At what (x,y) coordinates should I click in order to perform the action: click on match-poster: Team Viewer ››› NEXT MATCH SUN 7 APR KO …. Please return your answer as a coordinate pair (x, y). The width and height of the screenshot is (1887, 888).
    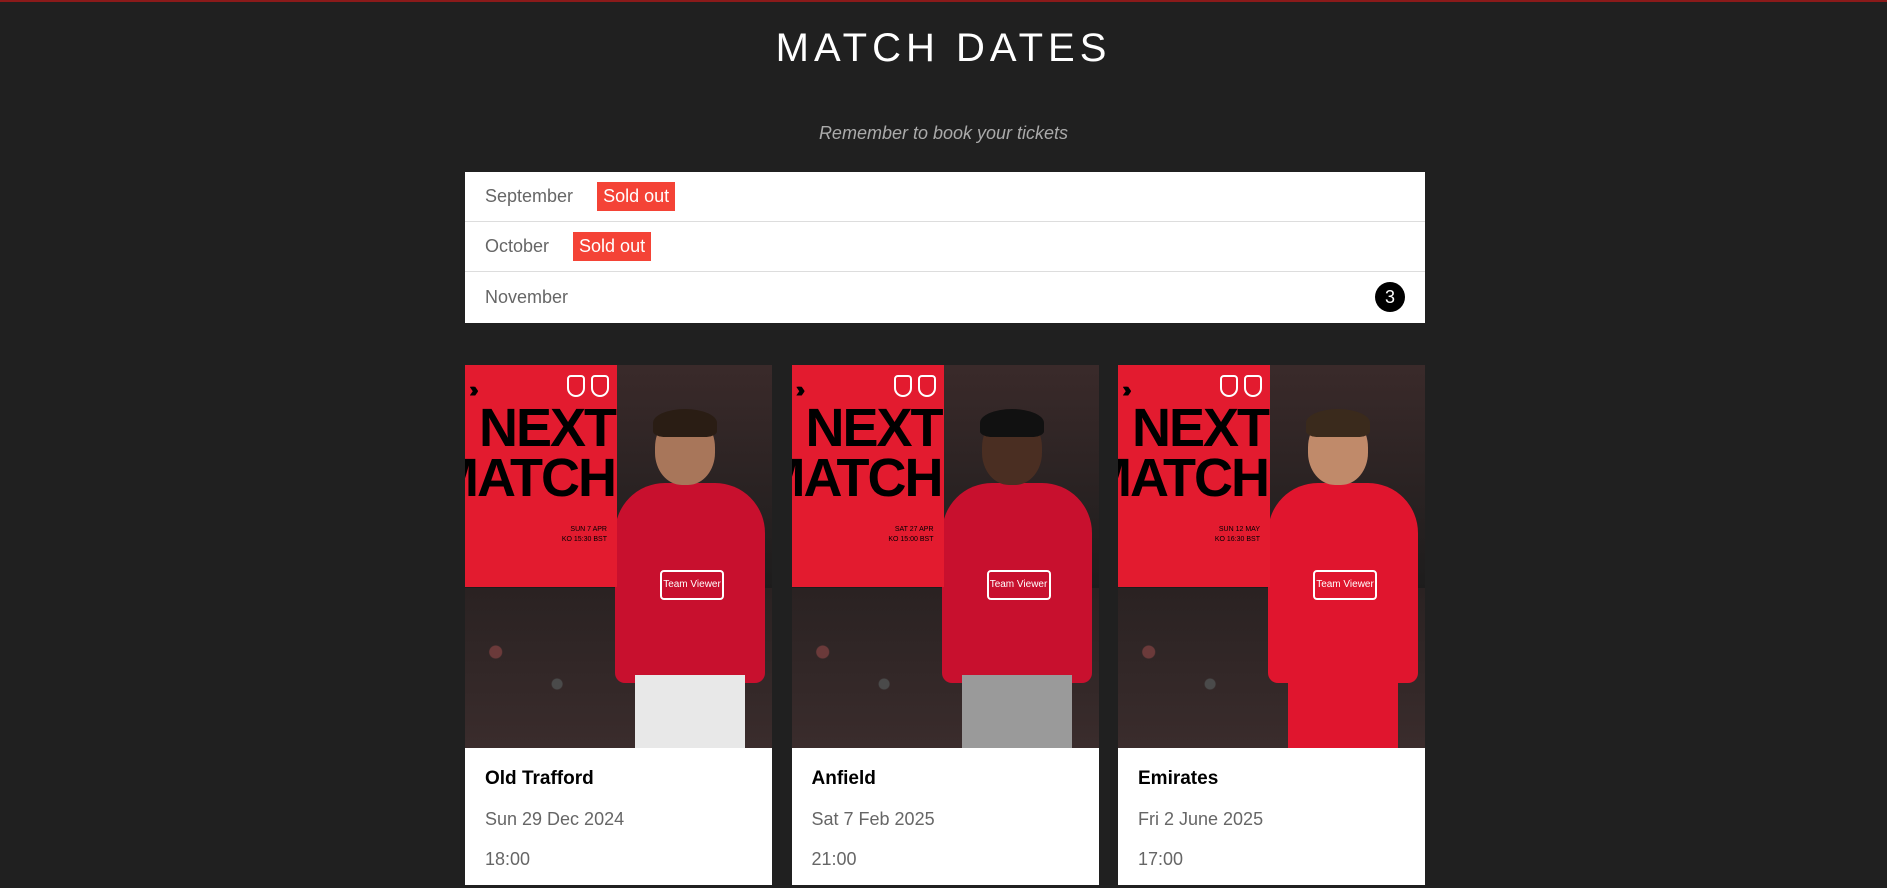
    Looking at the image, I should click on (618, 556).